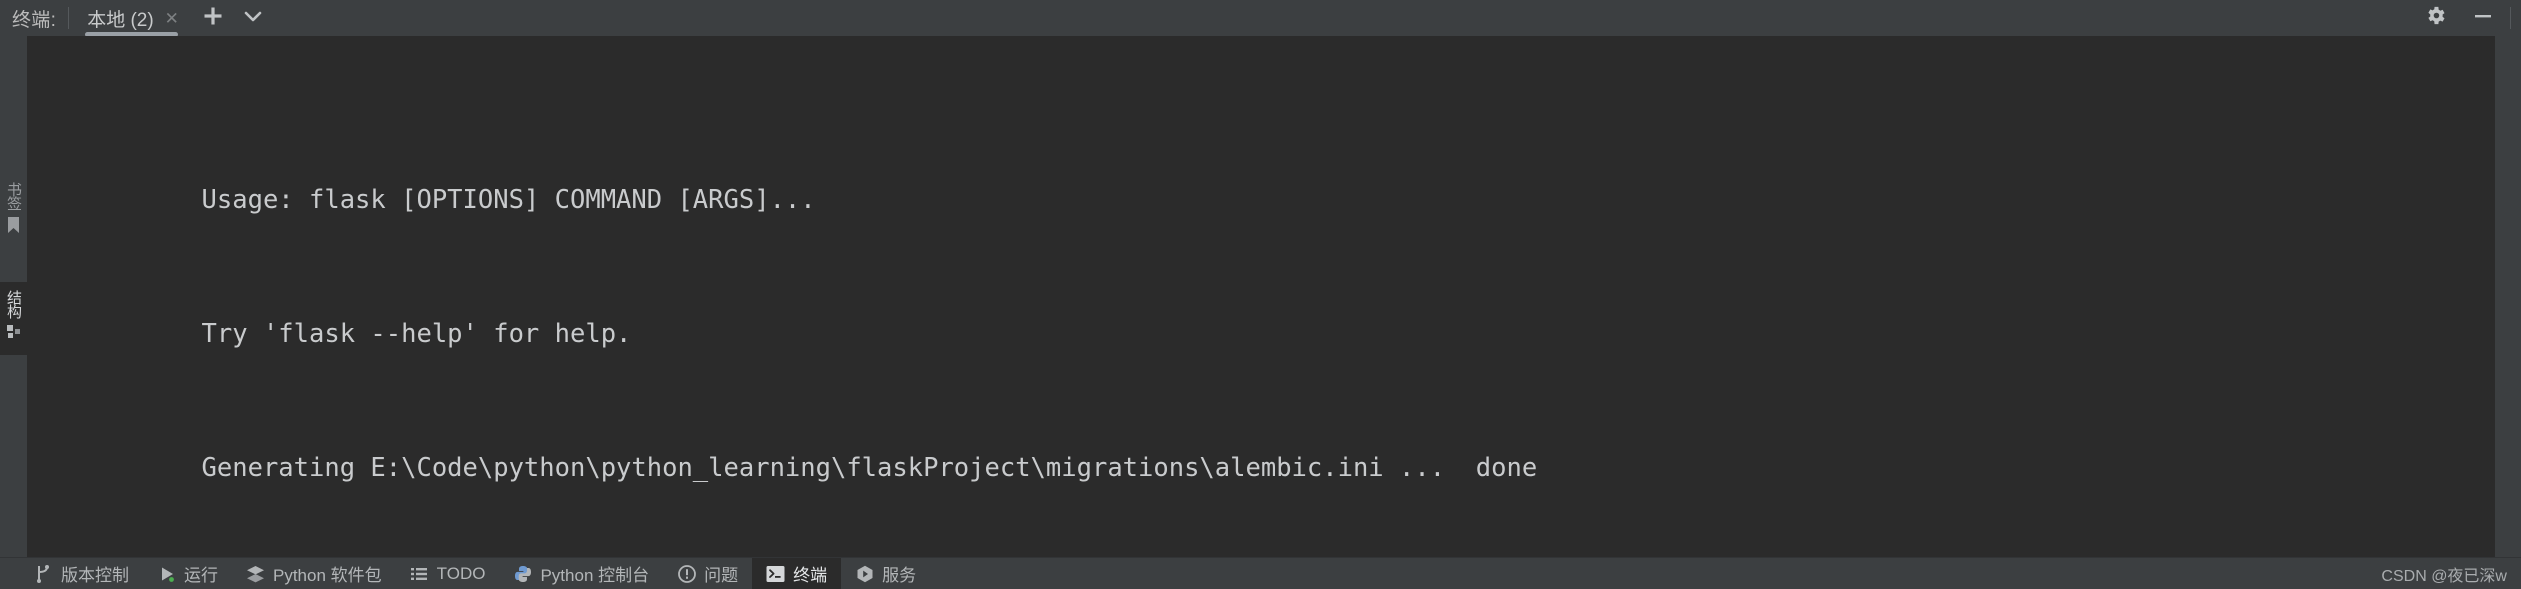 The image size is (2521, 589). I want to click on settings-button, so click(2435, 18).